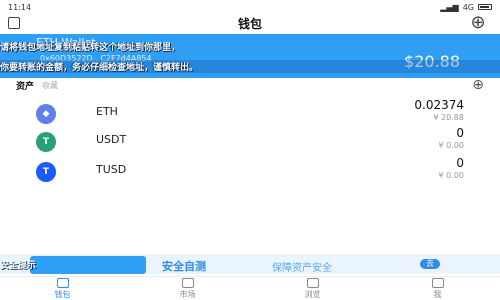 This screenshot has width=500, height=300. Describe the element at coordinates (250, 66) in the screenshot. I see `overlay-note-2: 你要转账的金额，务必仔细检查地址，谨慎转出。` at that location.